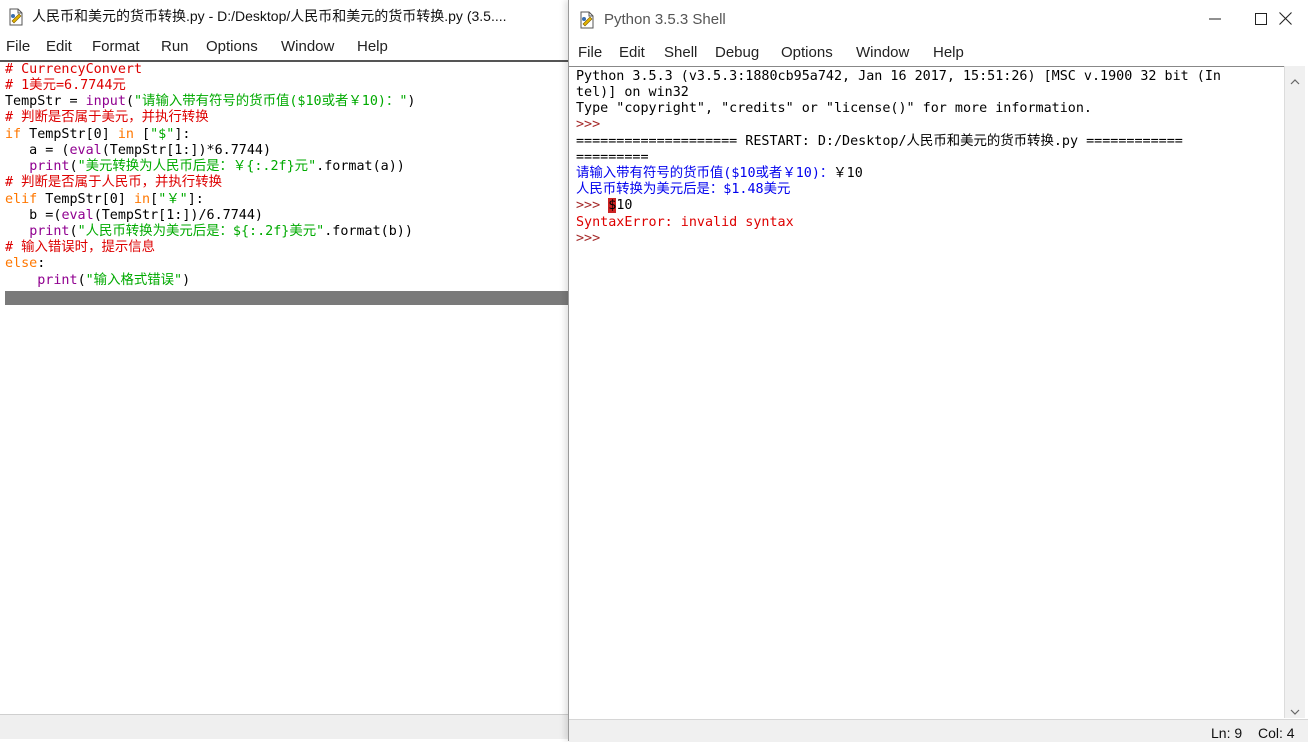  What do you see at coordinates (938, 730) in the screenshot?
I see `status-bar: Ln: 9 Col: 4` at bounding box center [938, 730].